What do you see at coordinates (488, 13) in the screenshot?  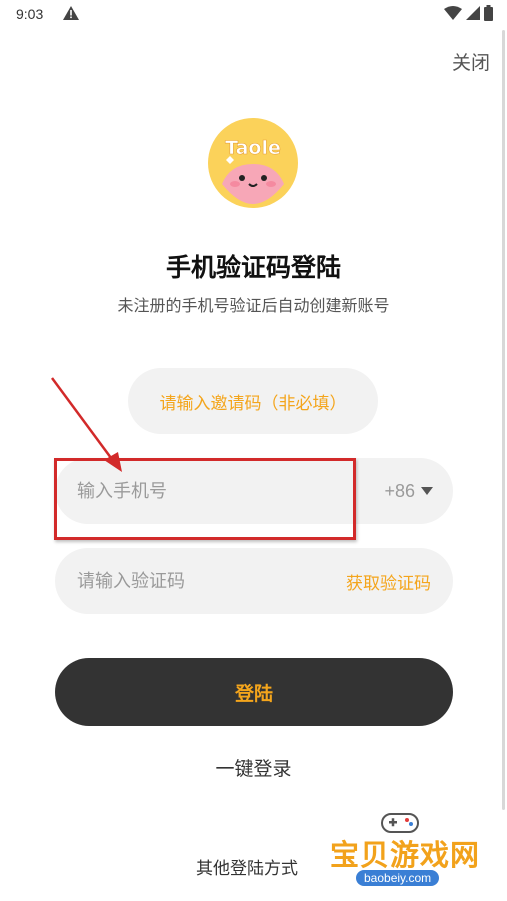 I see `battery-icon` at bounding box center [488, 13].